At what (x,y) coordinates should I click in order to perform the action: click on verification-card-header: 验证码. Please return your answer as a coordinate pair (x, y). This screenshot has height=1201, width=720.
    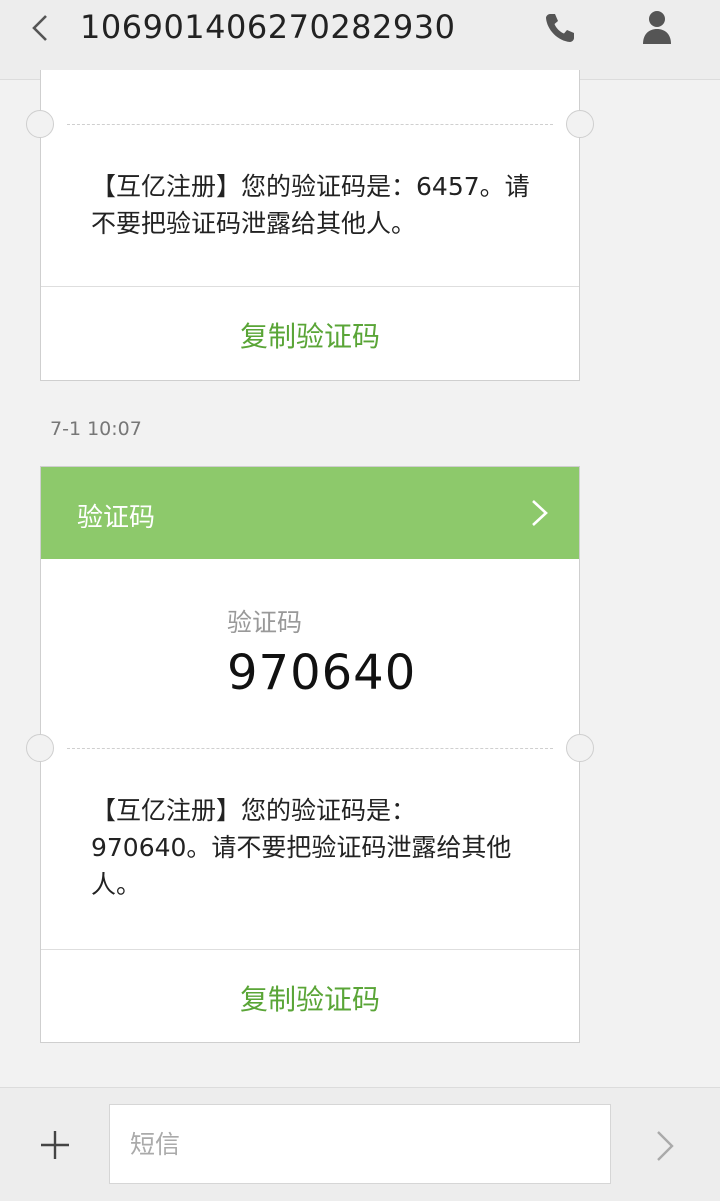
    Looking at the image, I should click on (310, 513).